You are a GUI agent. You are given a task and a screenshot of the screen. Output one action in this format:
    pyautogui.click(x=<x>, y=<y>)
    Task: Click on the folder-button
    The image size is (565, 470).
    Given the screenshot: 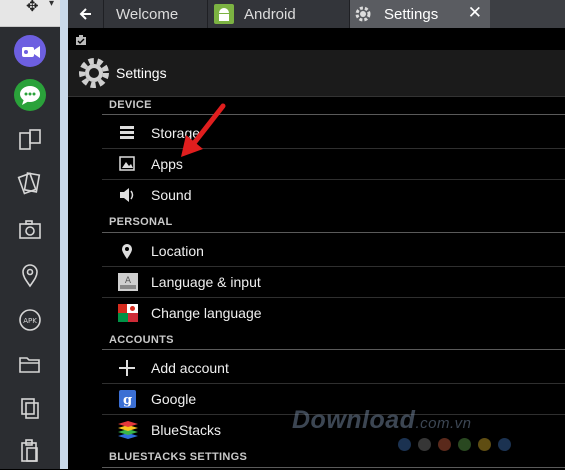 What is the action you would take?
    pyautogui.click(x=30, y=364)
    